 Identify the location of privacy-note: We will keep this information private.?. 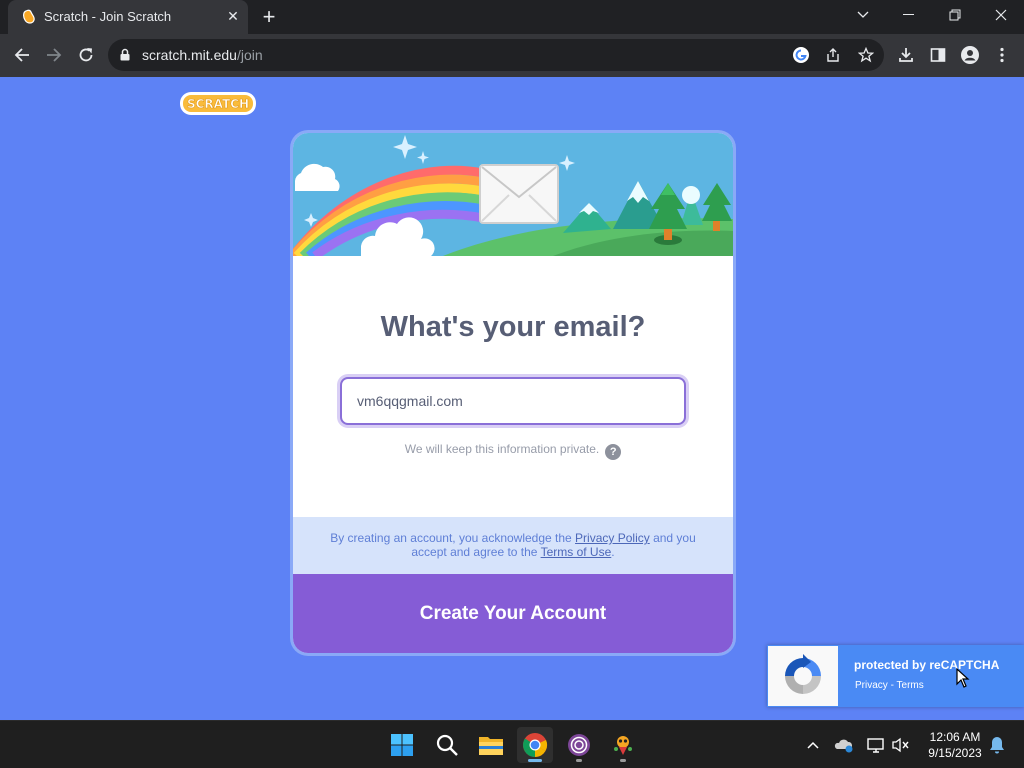
(513, 451).